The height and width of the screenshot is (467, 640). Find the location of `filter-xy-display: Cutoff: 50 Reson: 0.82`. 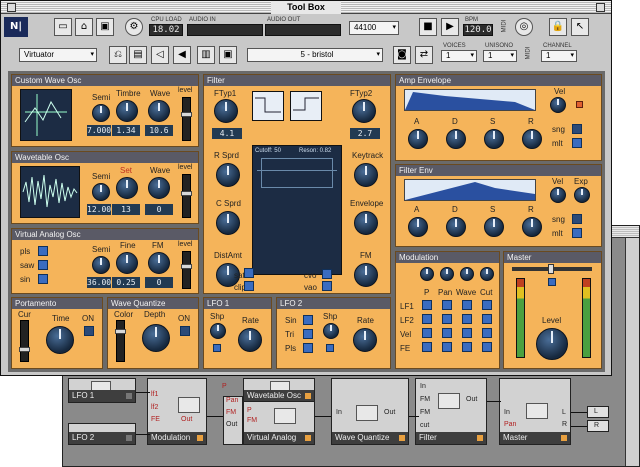

filter-xy-display: Cutoff: 50 Reson: 0.82 is located at coordinates (297, 210).